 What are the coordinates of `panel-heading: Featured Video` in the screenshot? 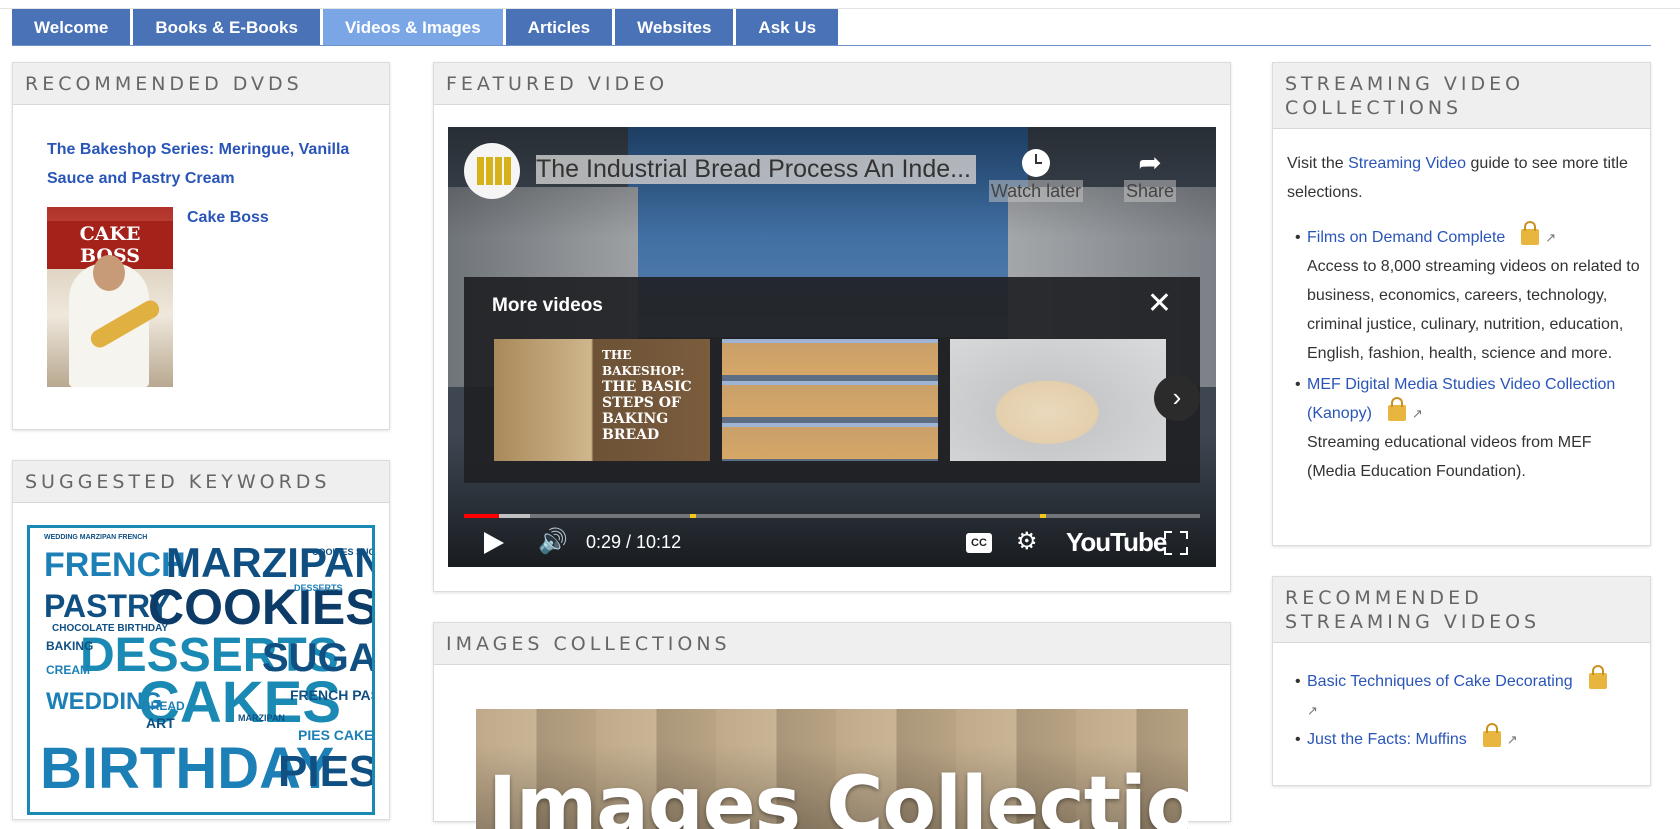 It's located at (832, 84).